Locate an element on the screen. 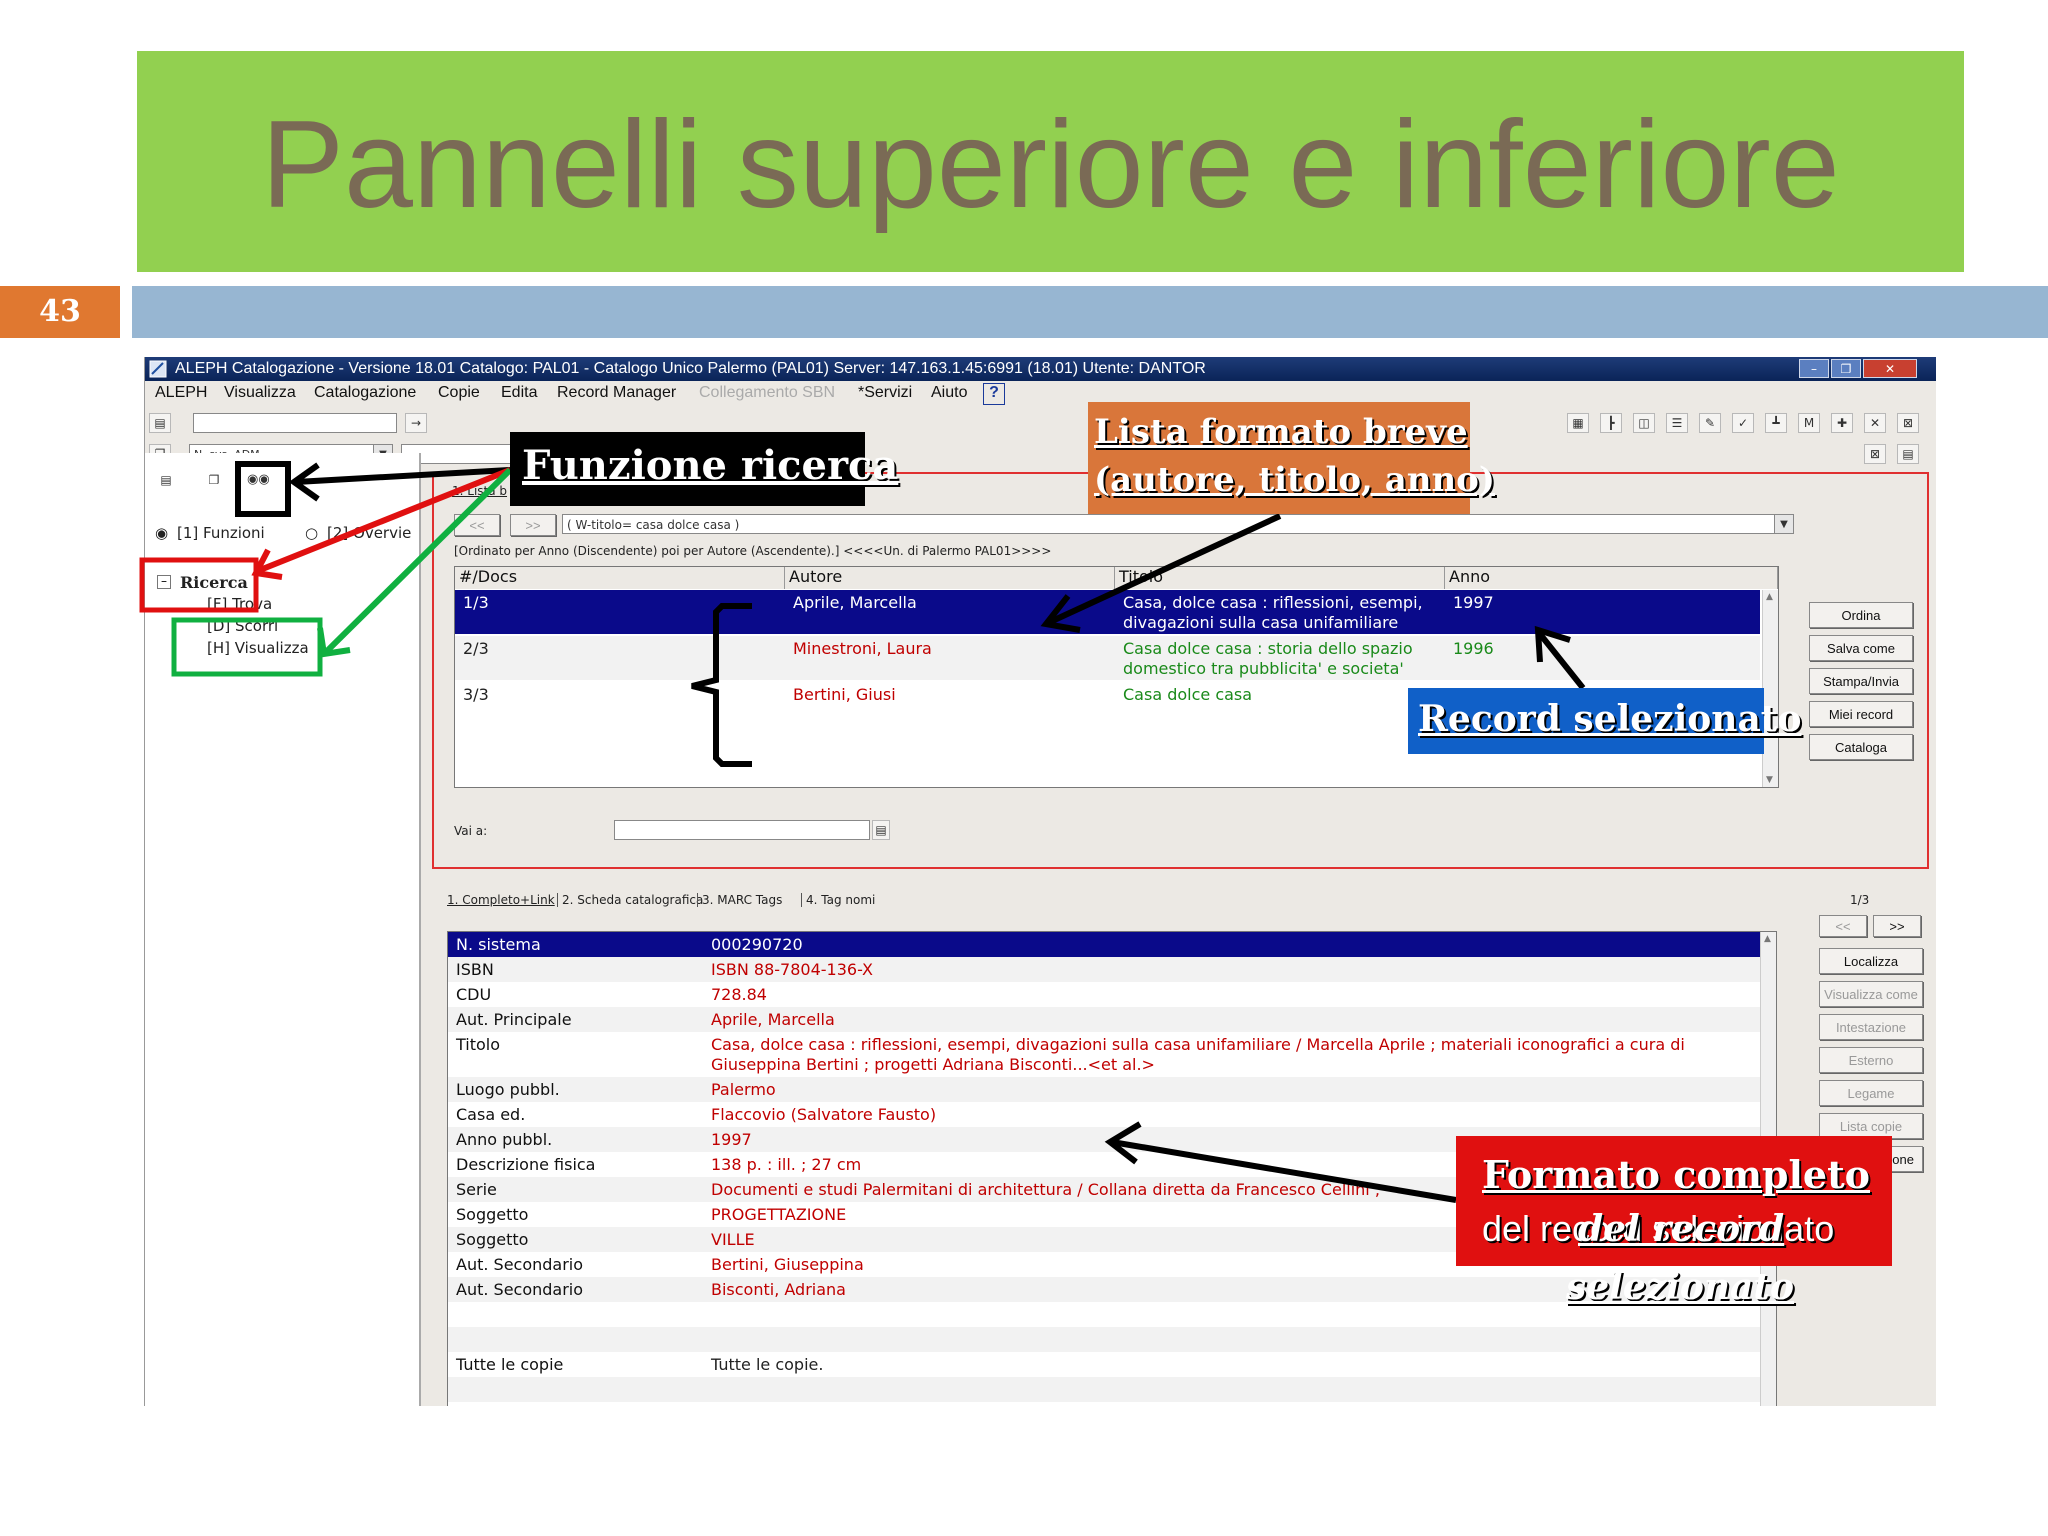  arrow-record-selezionato is located at coordinates (1561, 661).